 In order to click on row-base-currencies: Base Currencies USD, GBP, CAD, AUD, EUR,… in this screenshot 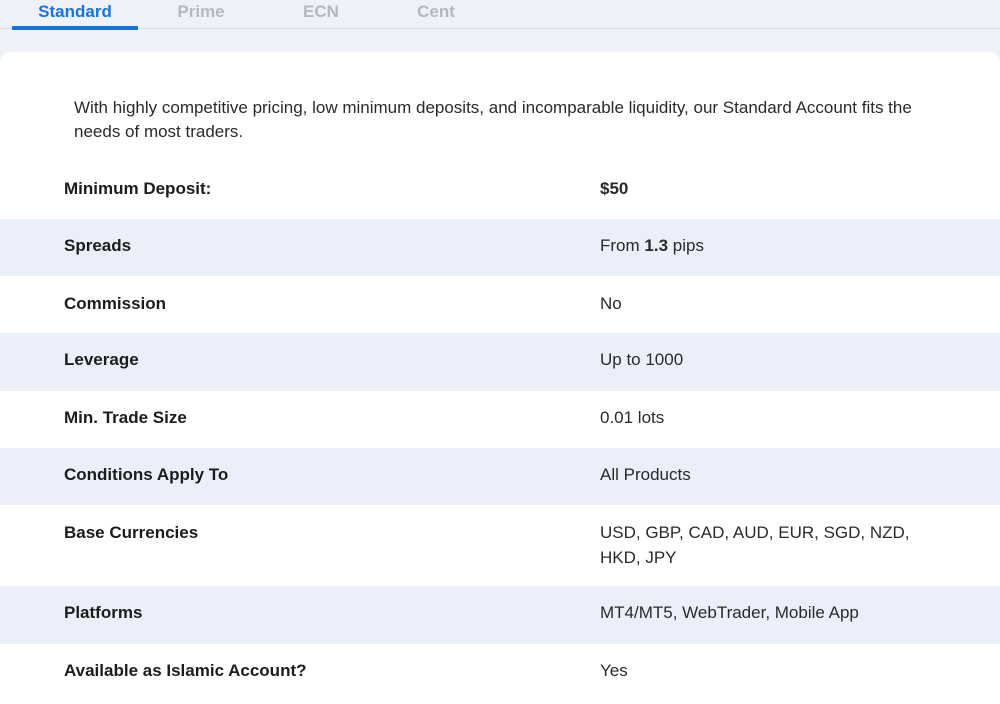, I will do `click(500, 545)`.